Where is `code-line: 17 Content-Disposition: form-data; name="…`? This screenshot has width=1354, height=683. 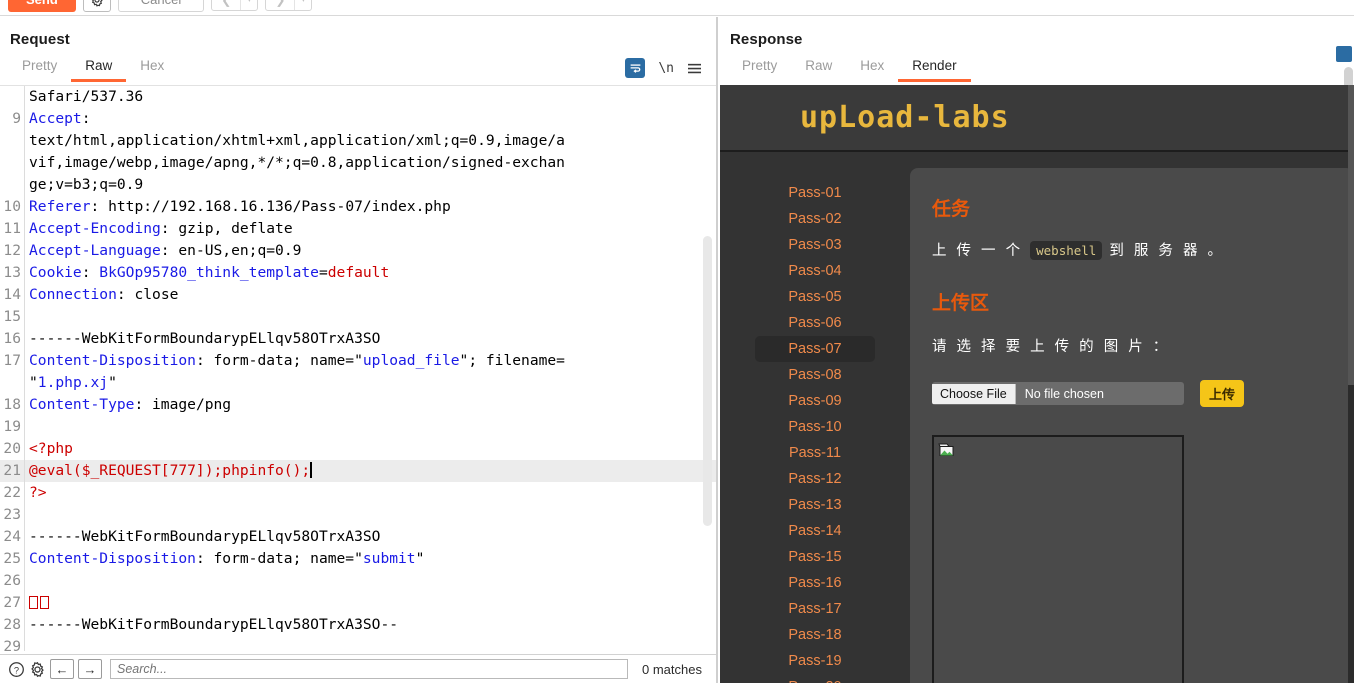
code-line: 17 Content-Disposition: form-data; name="… is located at coordinates (358, 361).